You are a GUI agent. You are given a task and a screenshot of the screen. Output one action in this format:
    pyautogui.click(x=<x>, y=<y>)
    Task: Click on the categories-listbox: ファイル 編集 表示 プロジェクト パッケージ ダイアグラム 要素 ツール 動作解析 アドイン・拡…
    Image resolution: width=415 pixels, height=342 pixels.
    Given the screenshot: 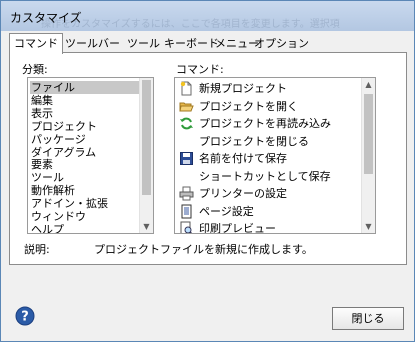 What is the action you would take?
    pyautogui.click(x=90, y=155)
    